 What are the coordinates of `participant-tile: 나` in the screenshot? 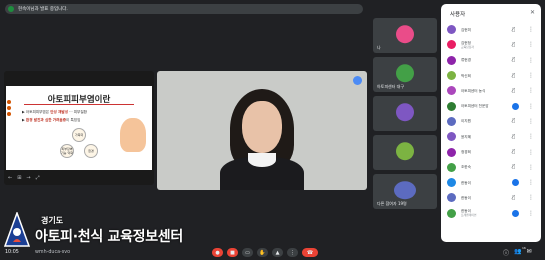 It's located at (405, 35).